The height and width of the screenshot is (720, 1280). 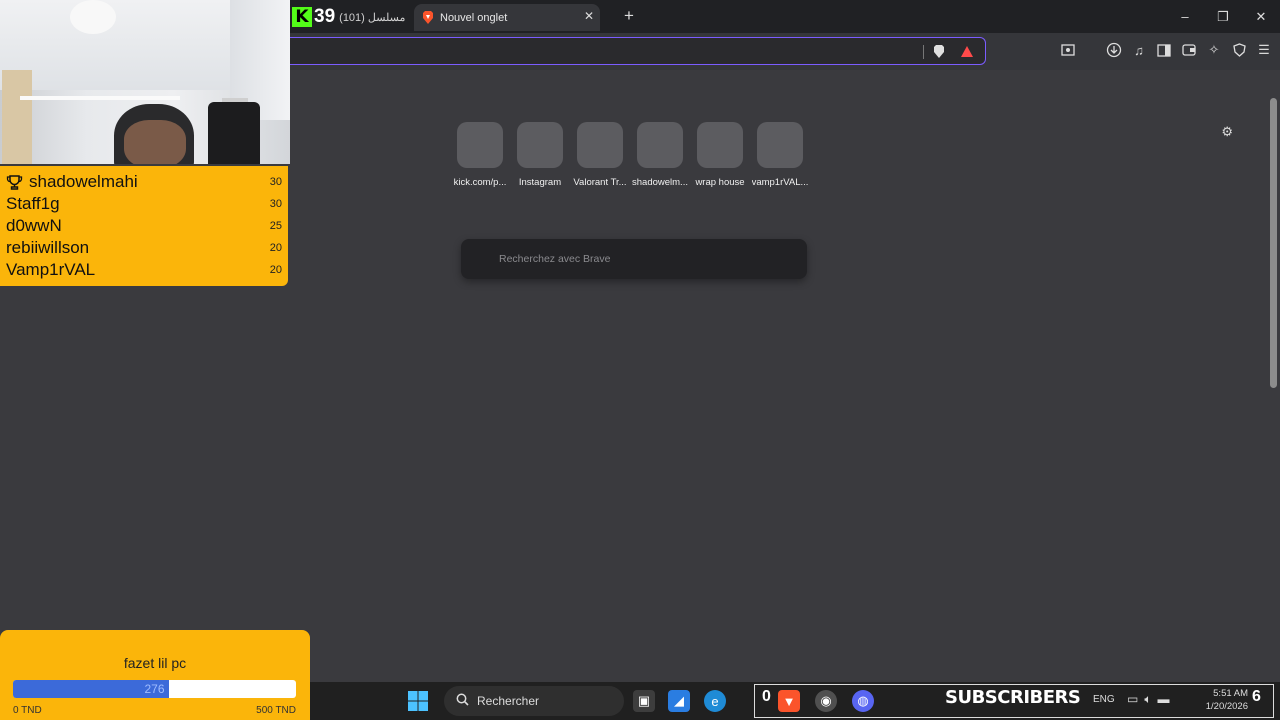 I want to click on brave-shields-icon, so click(x=939, y=51).